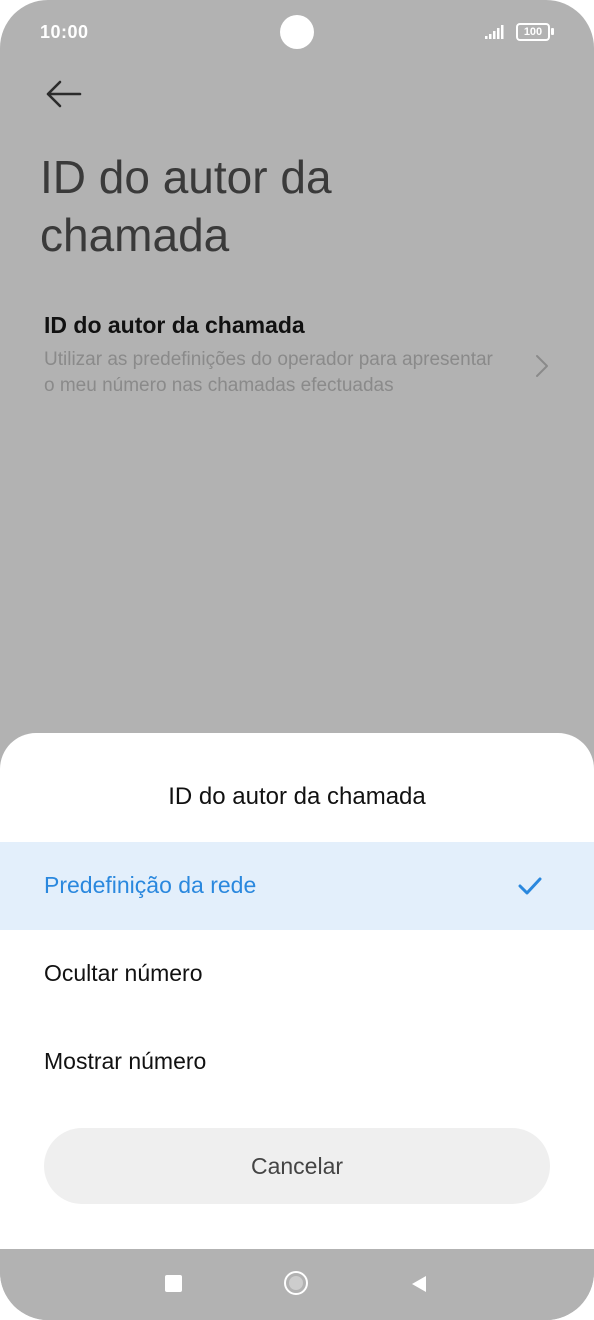 This screenshot has width=594, height=1320. I want to click on battery-tip, so click(552, 31).